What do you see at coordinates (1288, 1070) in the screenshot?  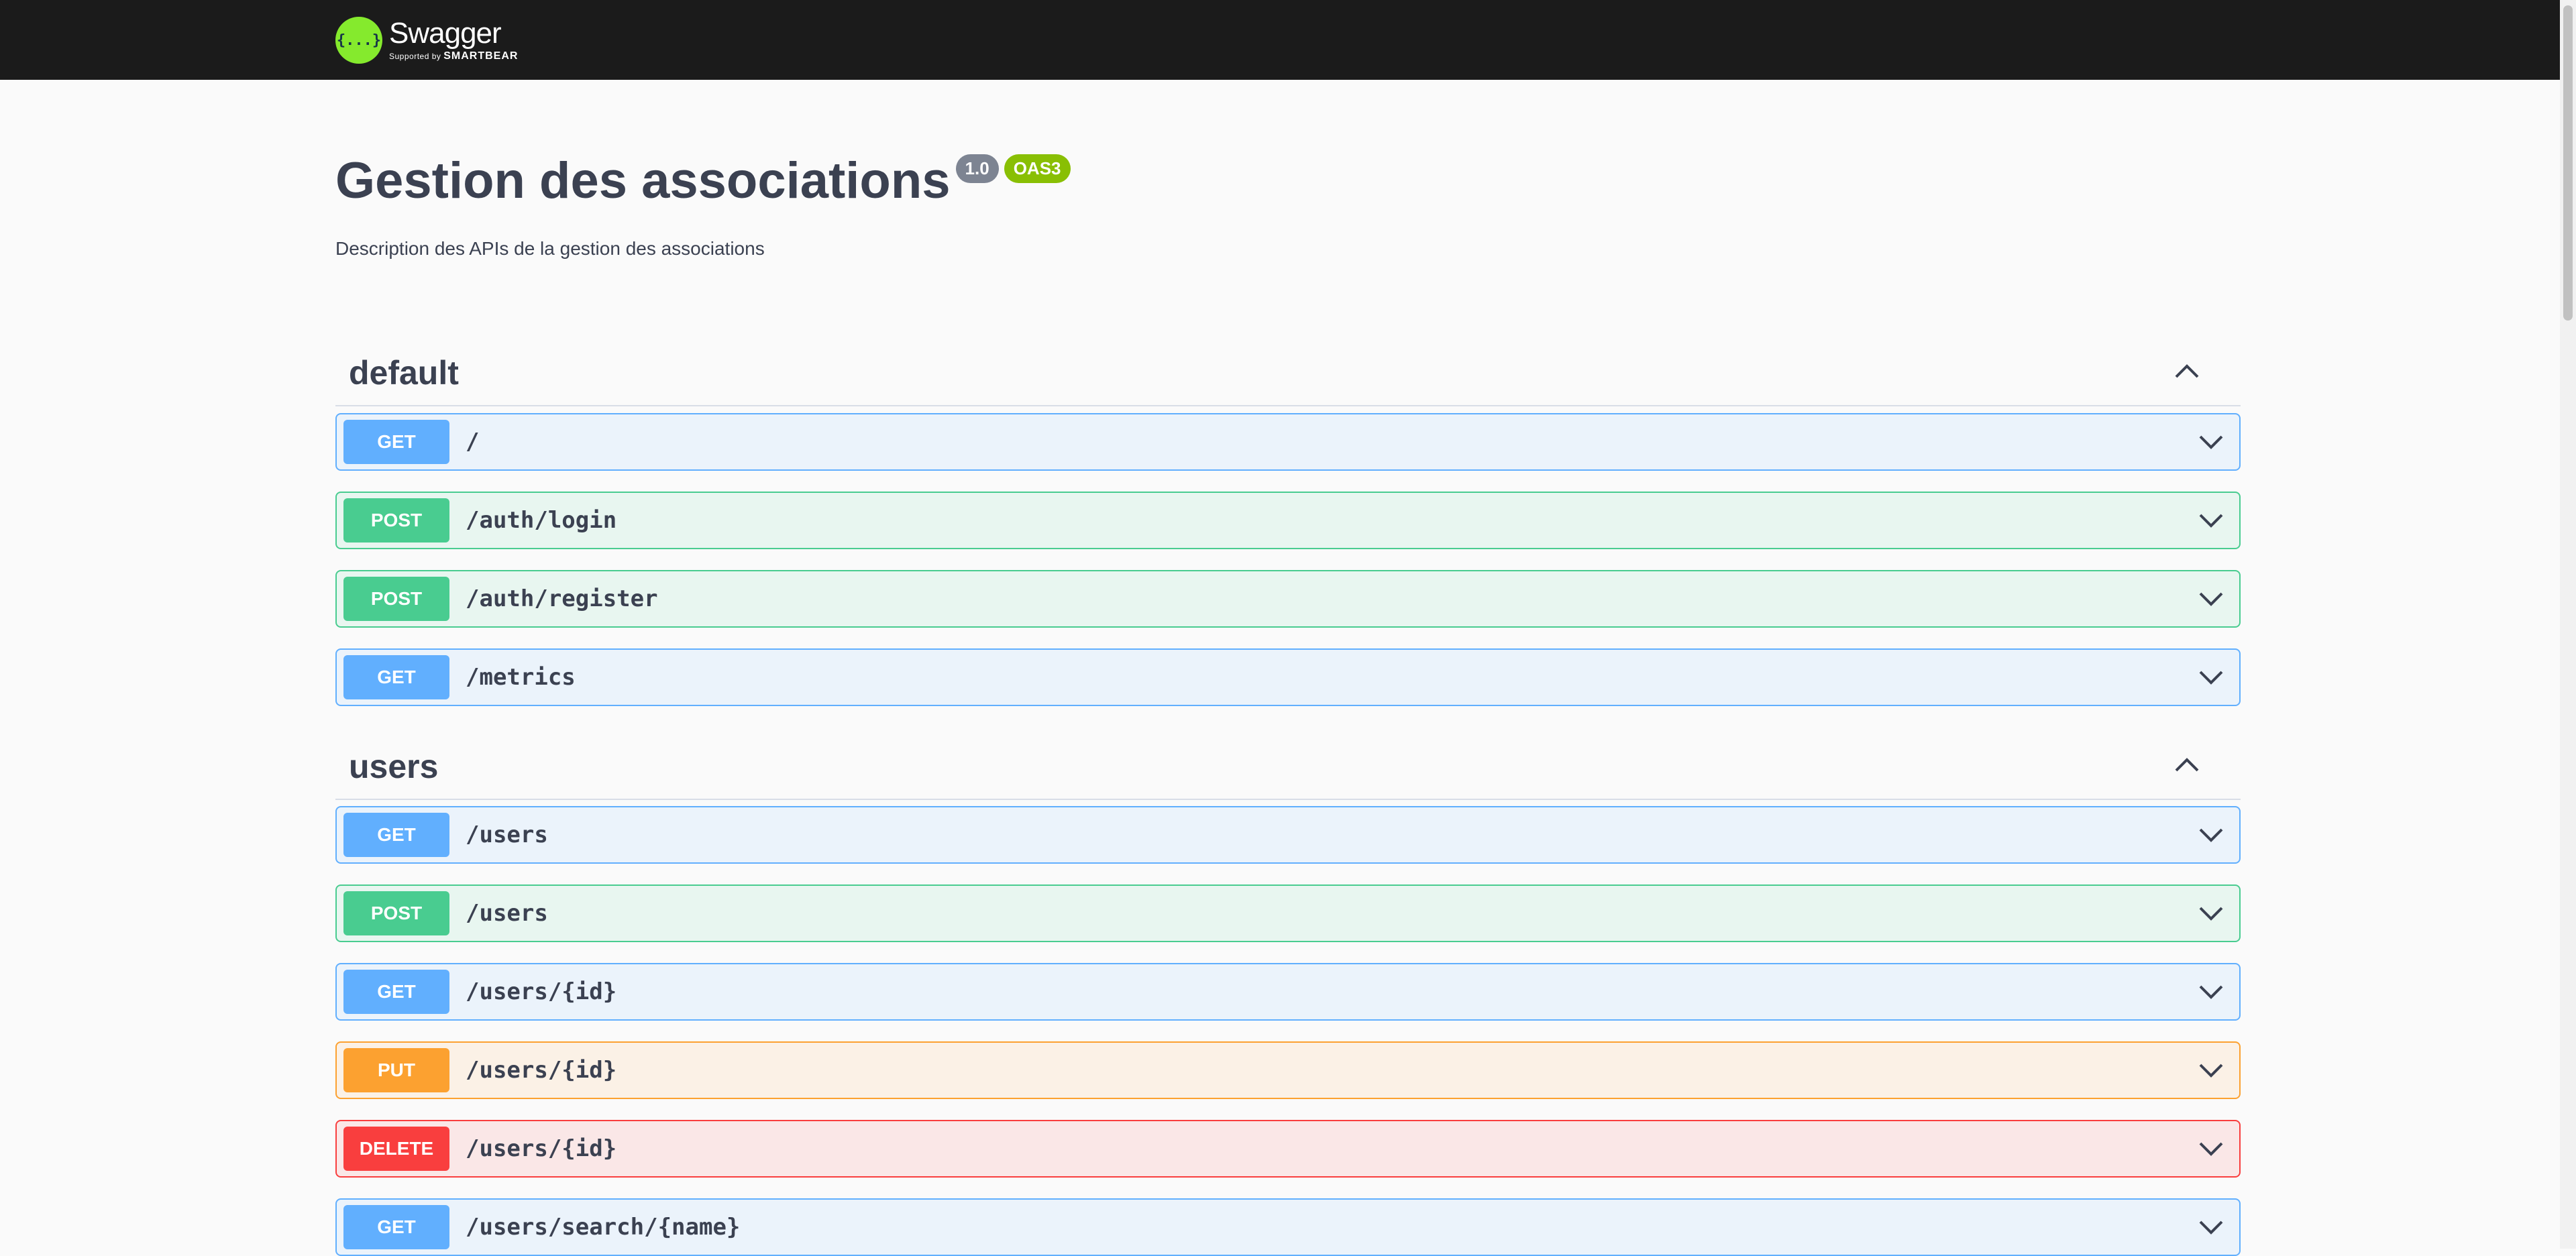 I see `operation-put-users-id: PUT /users/{id}` at bounding box center [1288, 1070].